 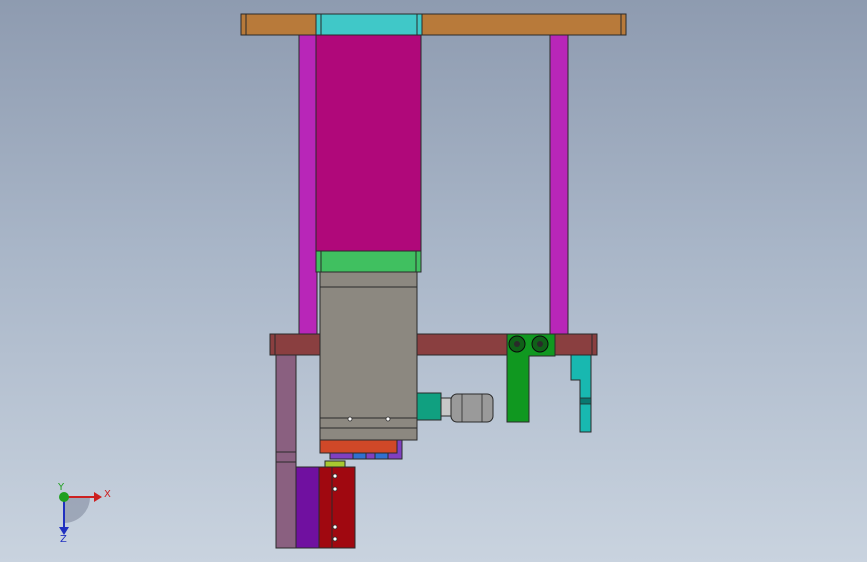 I want to click on y-axis-label: Y, so click(x=61, y=487).